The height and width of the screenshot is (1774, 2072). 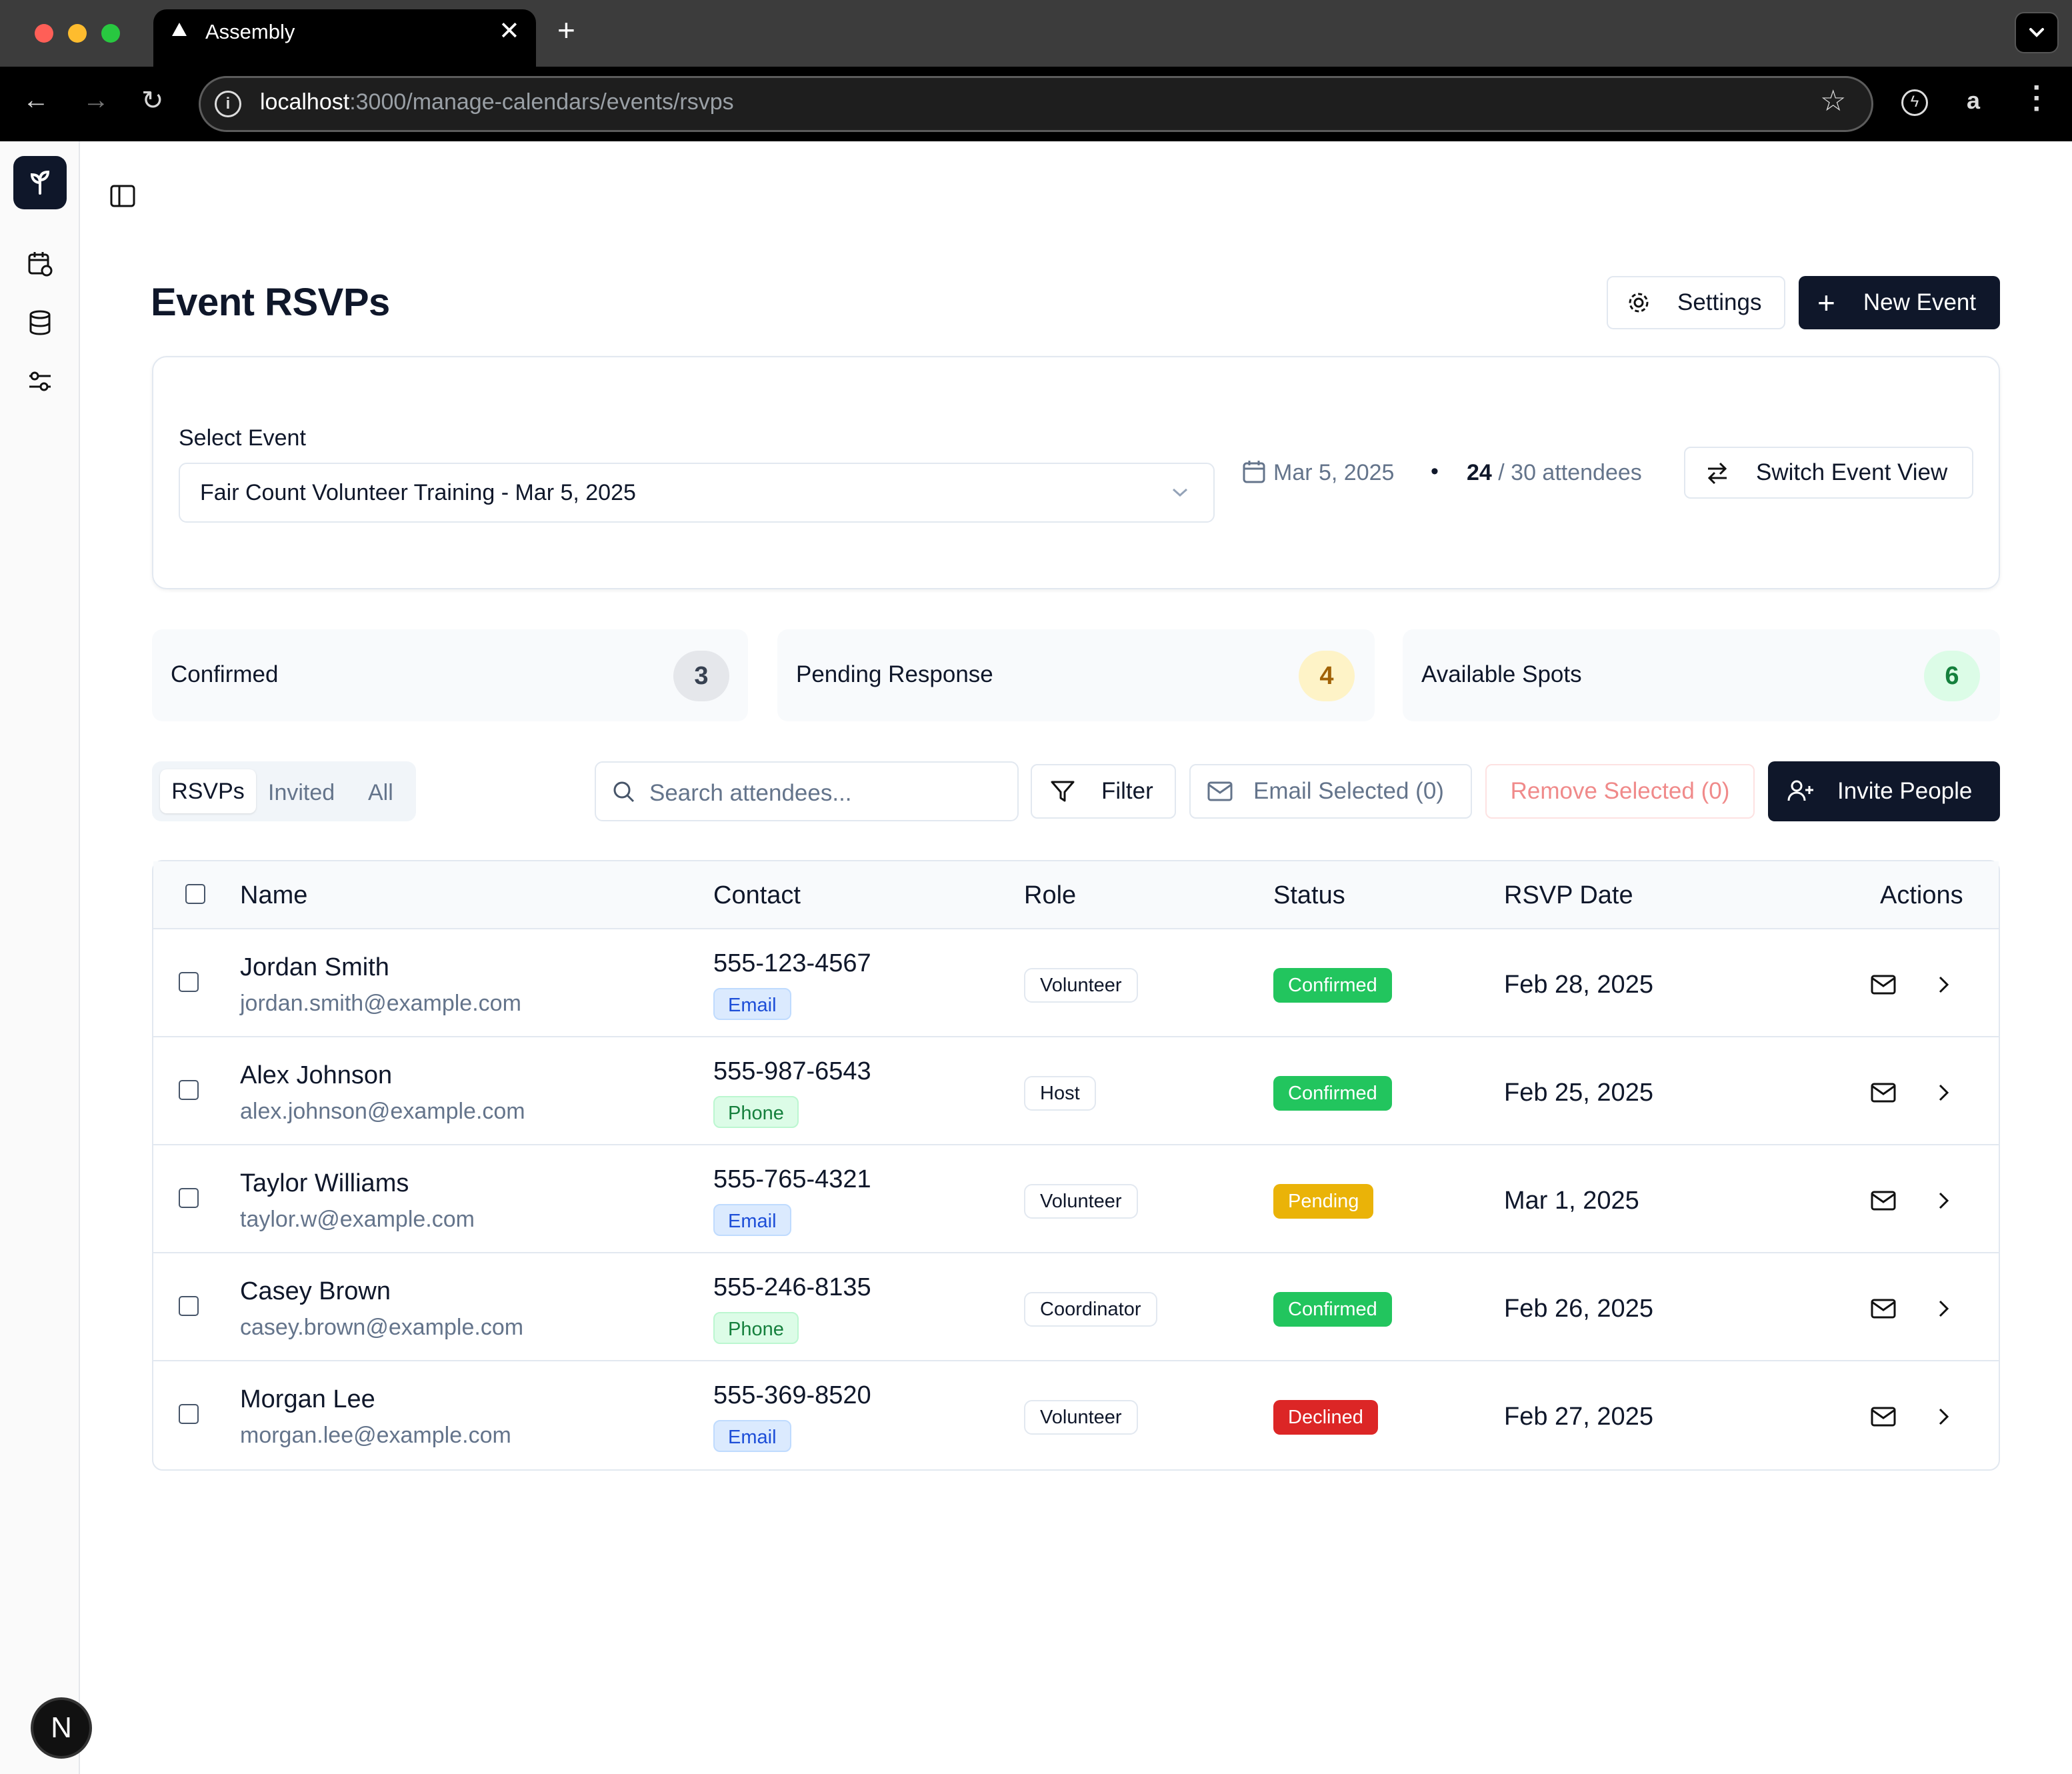 What do you see at coordinates (894, 674) in the screenshot?
I see `stat-label: Pending Response` at bounding box center [894, 674].